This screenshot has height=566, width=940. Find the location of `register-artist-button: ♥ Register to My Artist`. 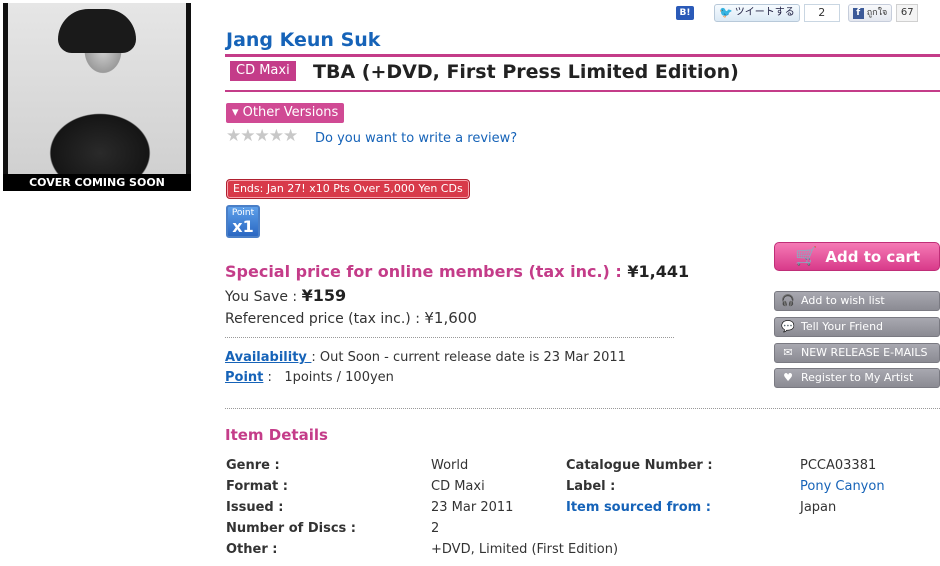

register-artist-button: ♥ Register to My Artist is located at coordinates (857, 378).